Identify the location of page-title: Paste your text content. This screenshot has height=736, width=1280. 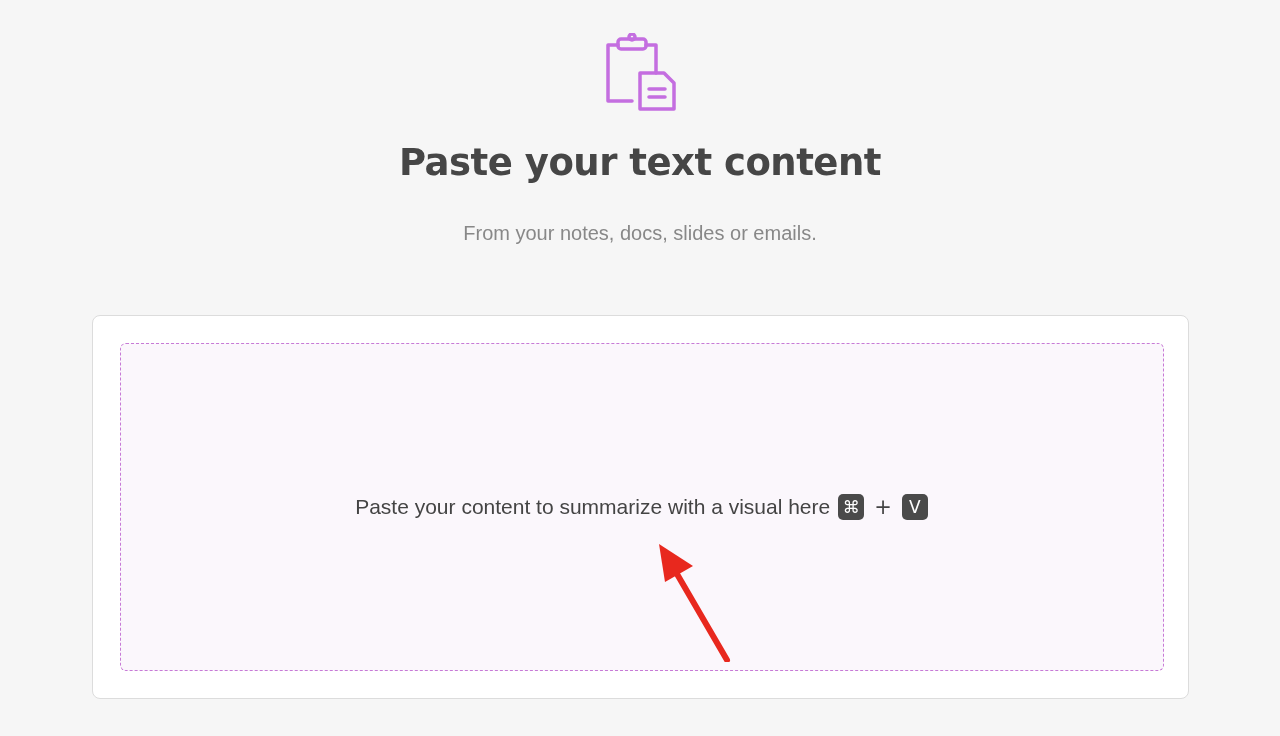
(640, 162).